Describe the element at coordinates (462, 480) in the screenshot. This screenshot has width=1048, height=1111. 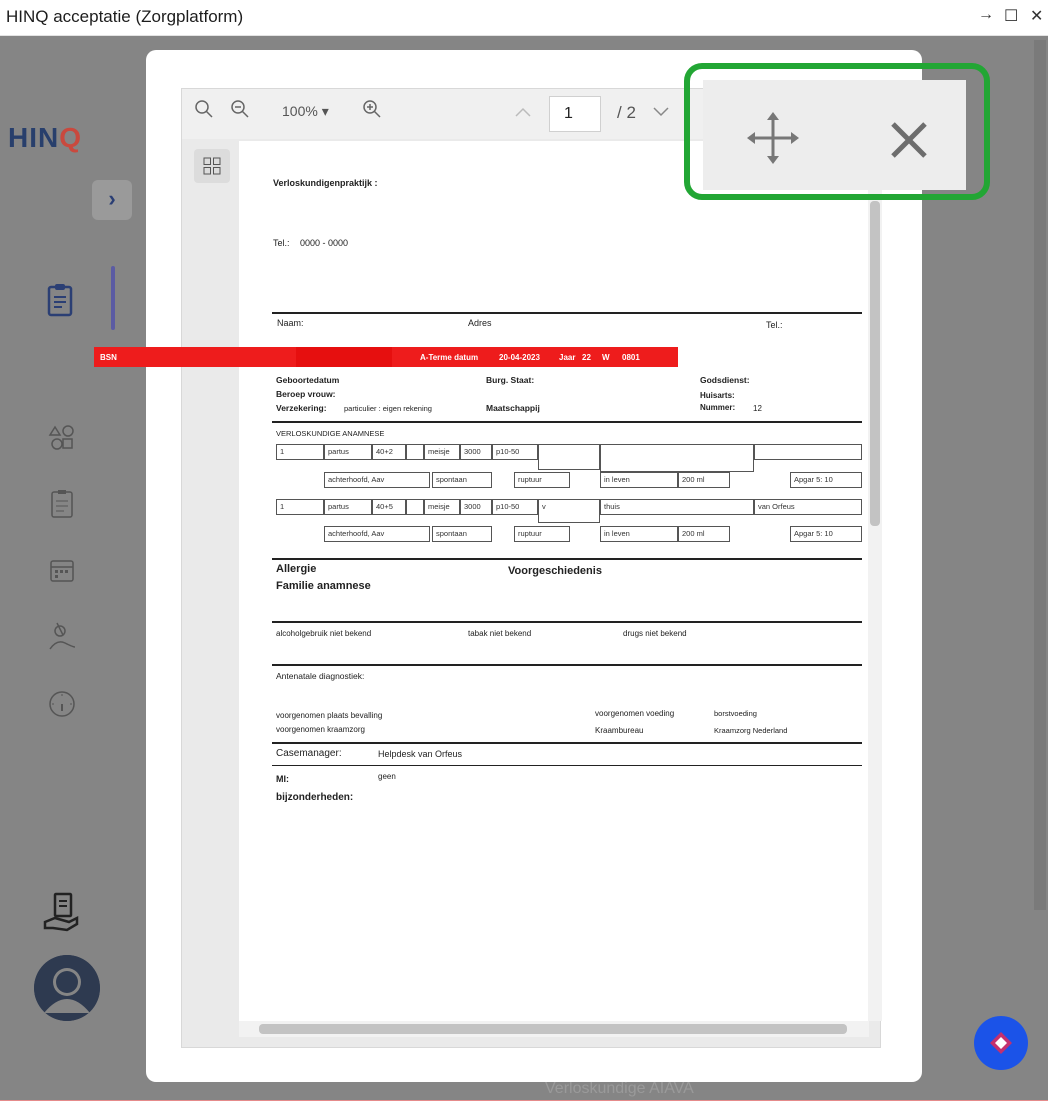
I see `table-cell: spontaan` at that location.